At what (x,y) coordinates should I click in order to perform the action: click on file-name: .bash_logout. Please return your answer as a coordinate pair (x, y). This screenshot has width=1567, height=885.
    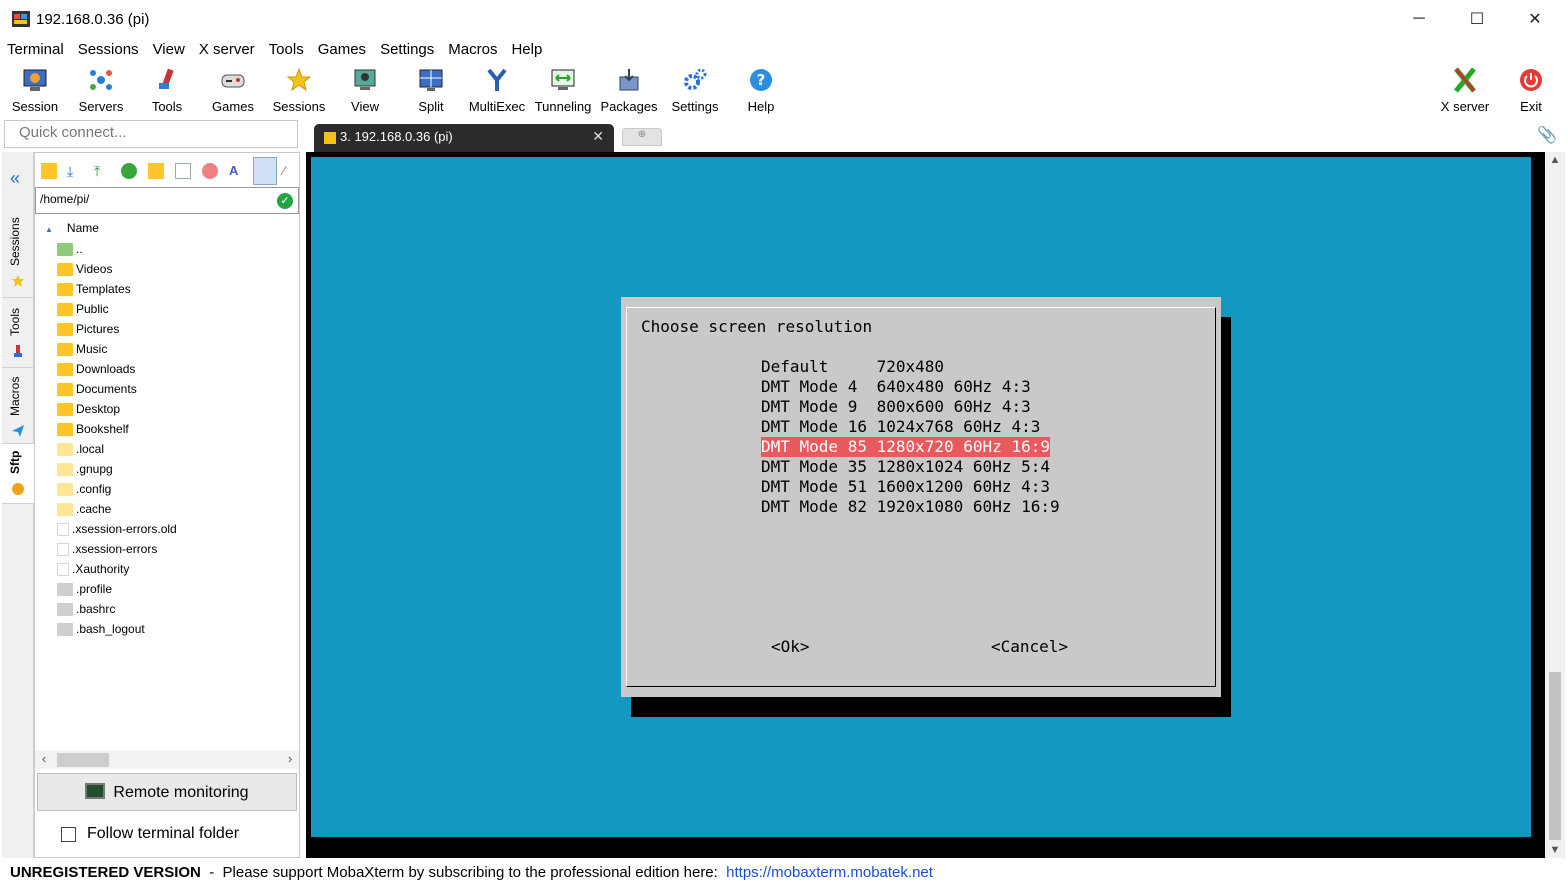
    Looking at the image, I should click on (110, 629).